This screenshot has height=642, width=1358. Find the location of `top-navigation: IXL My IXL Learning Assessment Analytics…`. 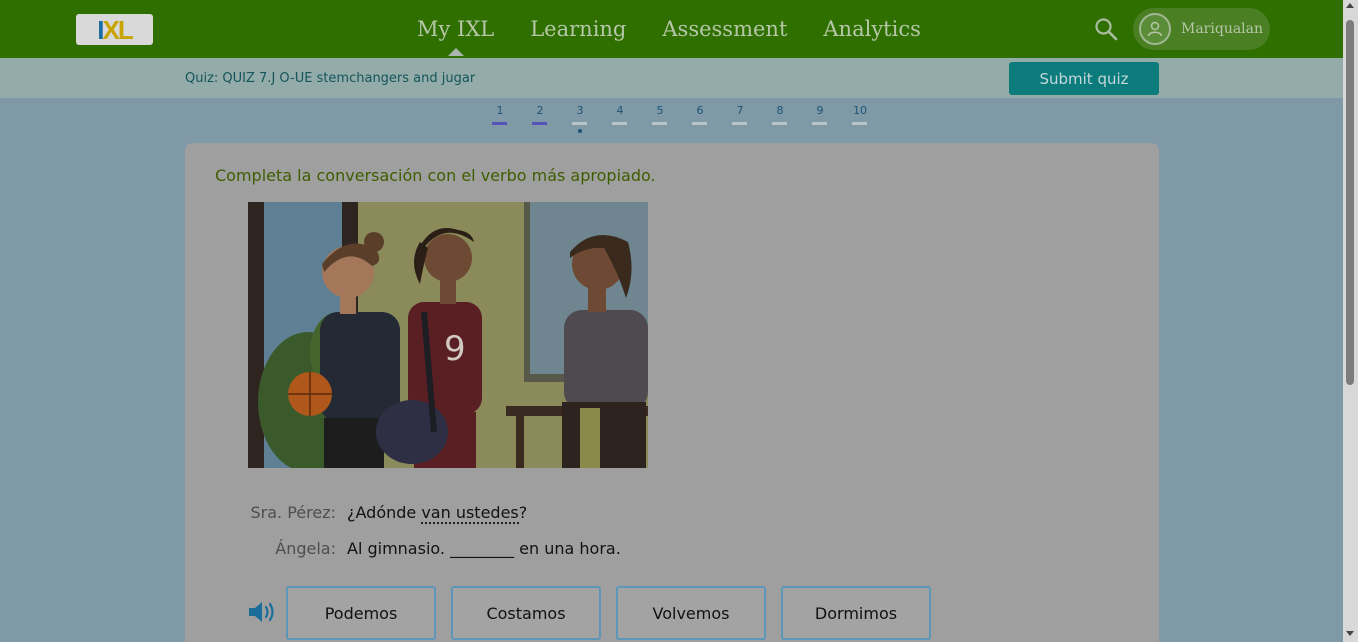

top-navigation: IXL My IXL Learning Assessment Analytics… is located at coordinates (671, 29).